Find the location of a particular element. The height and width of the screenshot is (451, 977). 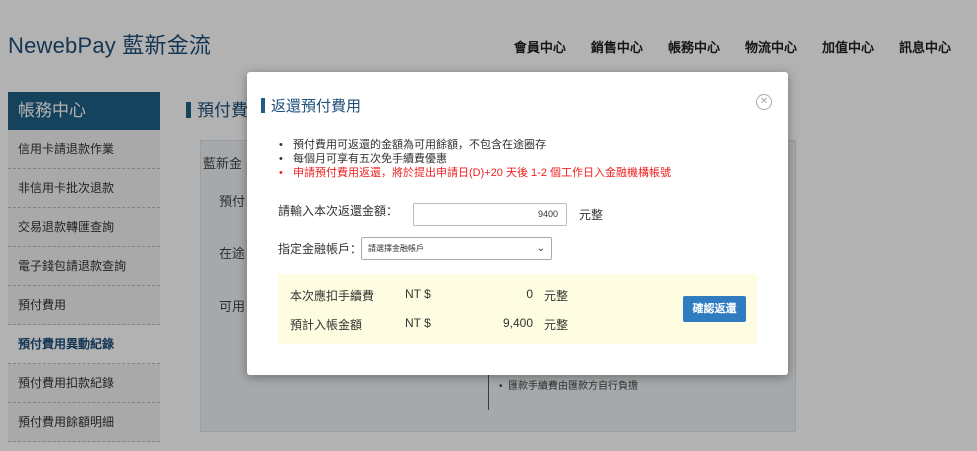

bank-account-select: 請選擇金融帳戶 ⌄ is located at coordinates (456, 248).